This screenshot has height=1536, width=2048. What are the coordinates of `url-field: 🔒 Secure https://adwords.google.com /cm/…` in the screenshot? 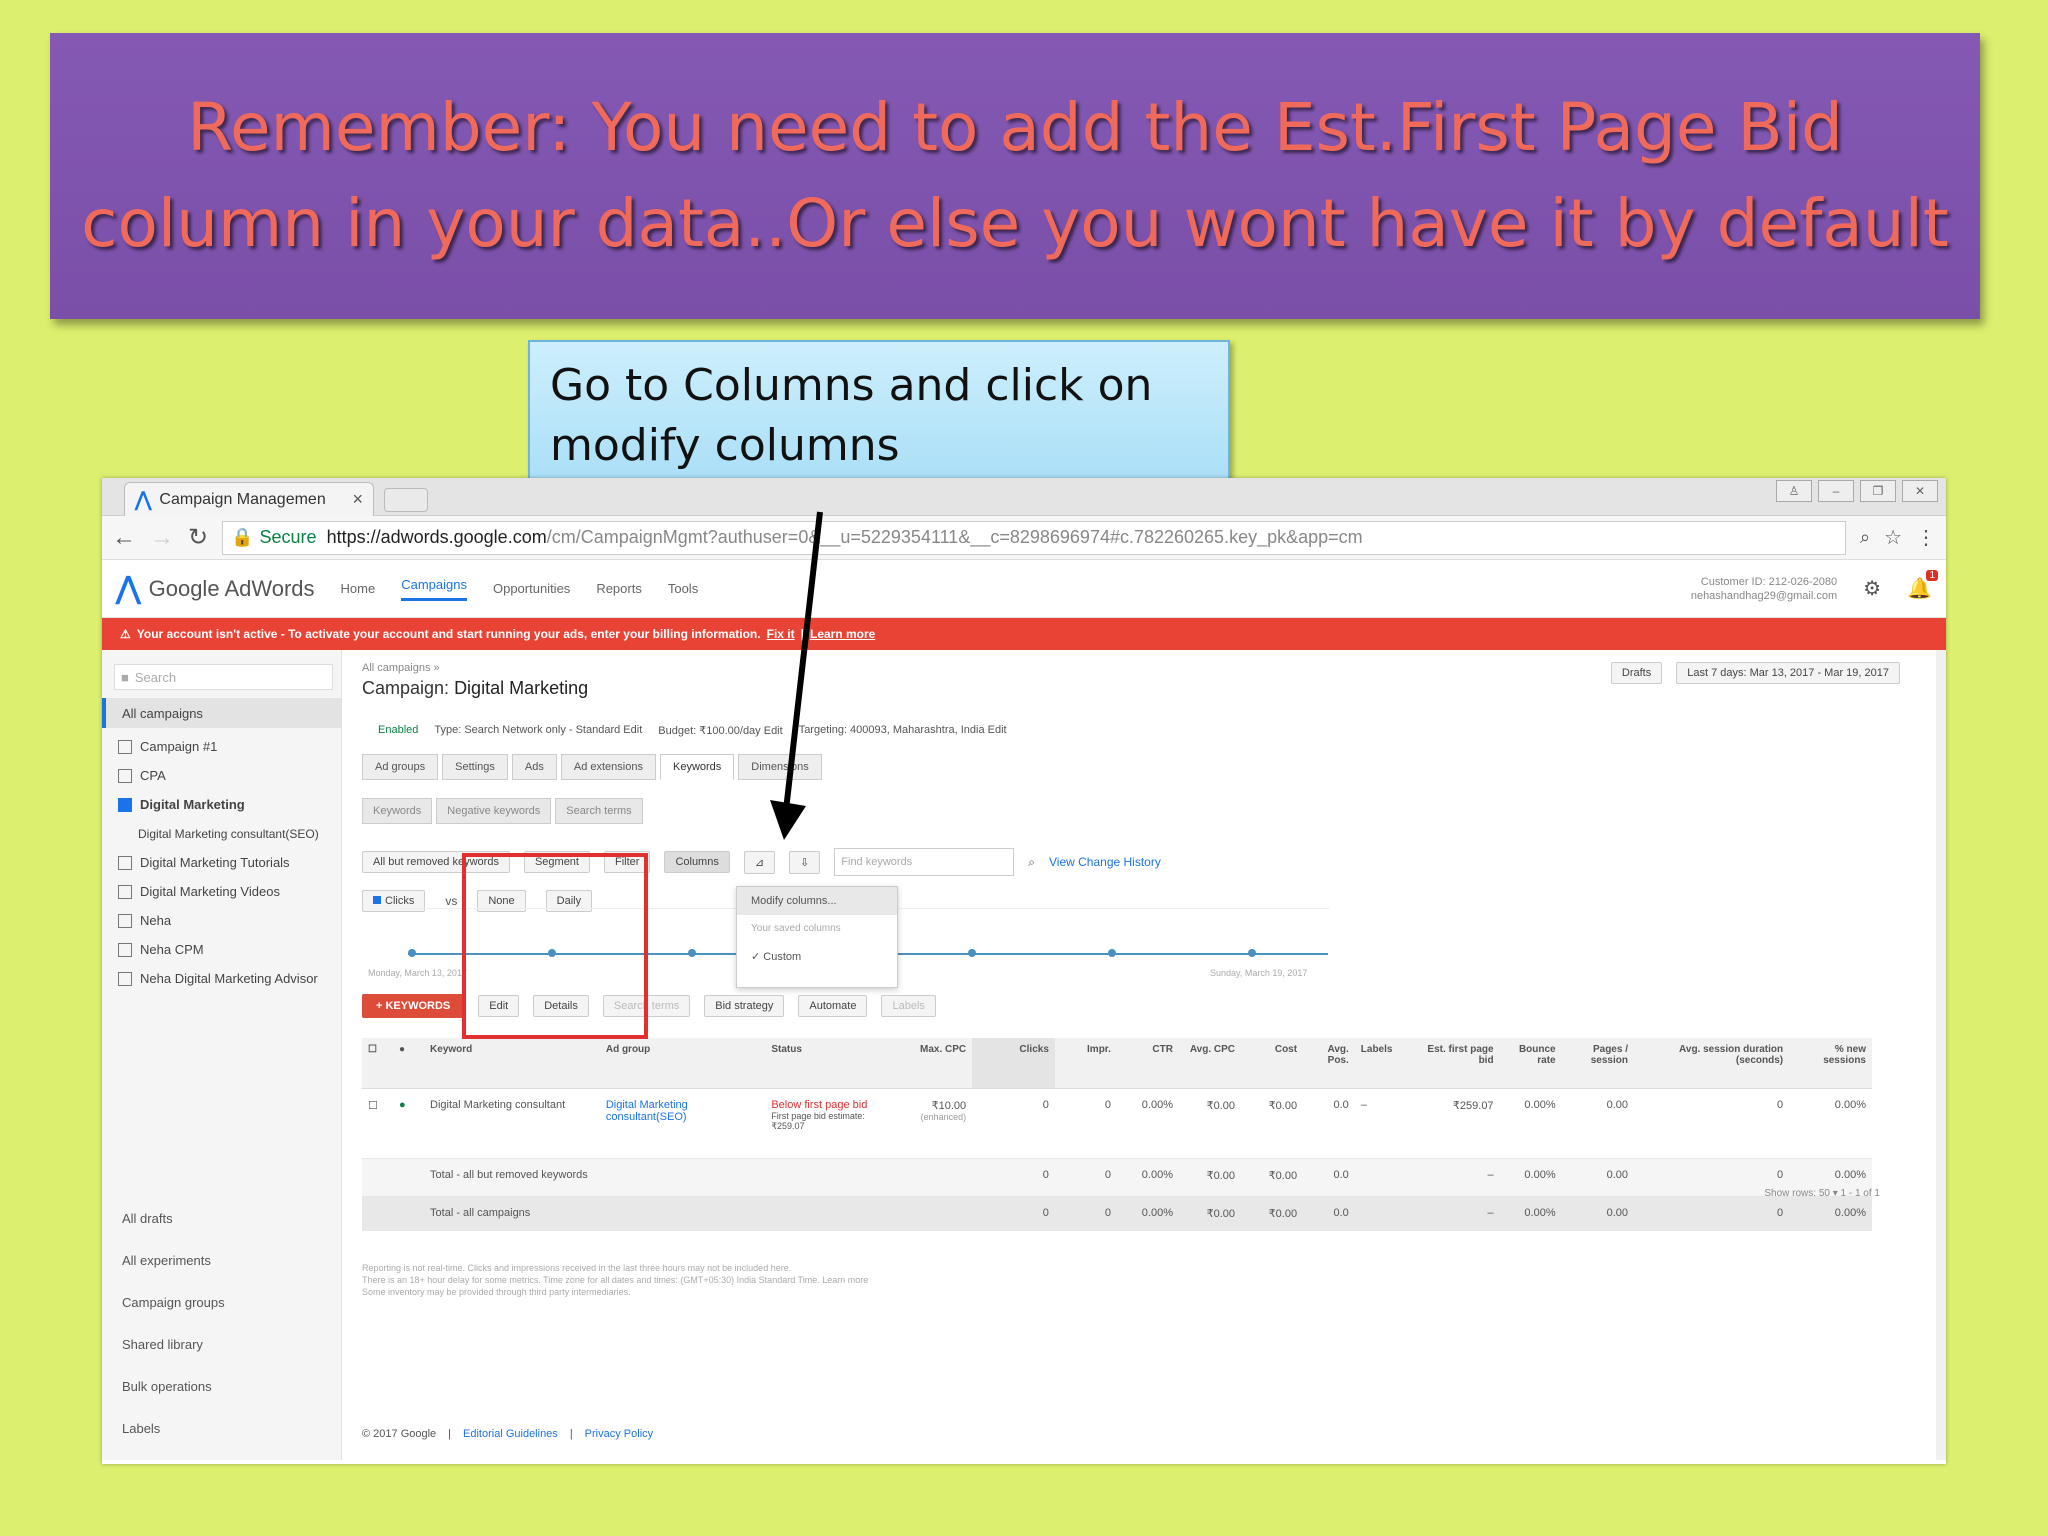 It's located at (1034, 537).